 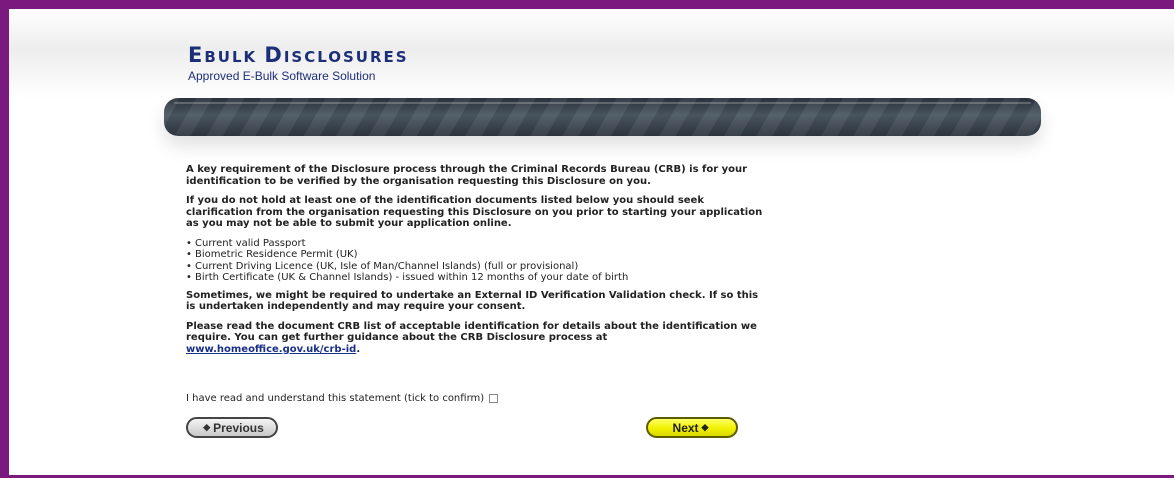 I want to click on arrow-left-icon: ◆, so click(x=207, y=427).